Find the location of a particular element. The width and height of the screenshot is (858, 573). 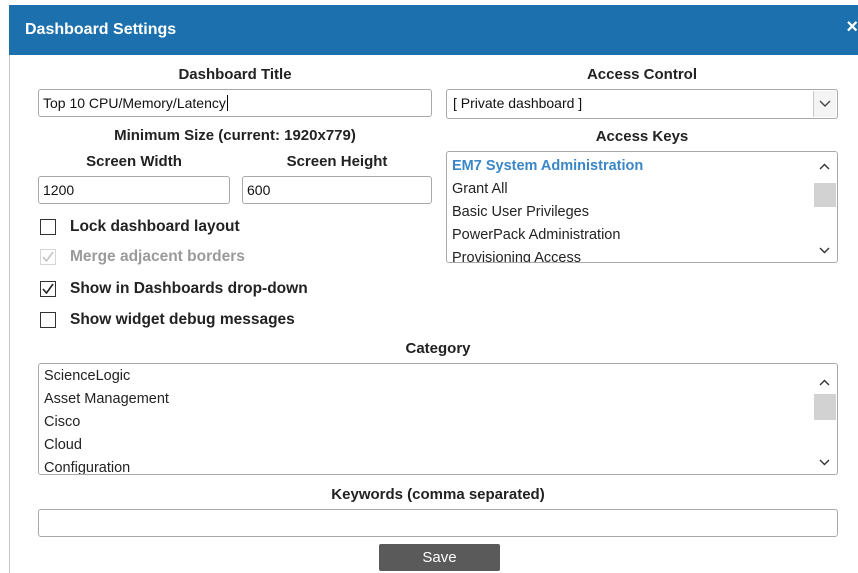

screen-width-input: 1200 is located at coordinates (134, 190).